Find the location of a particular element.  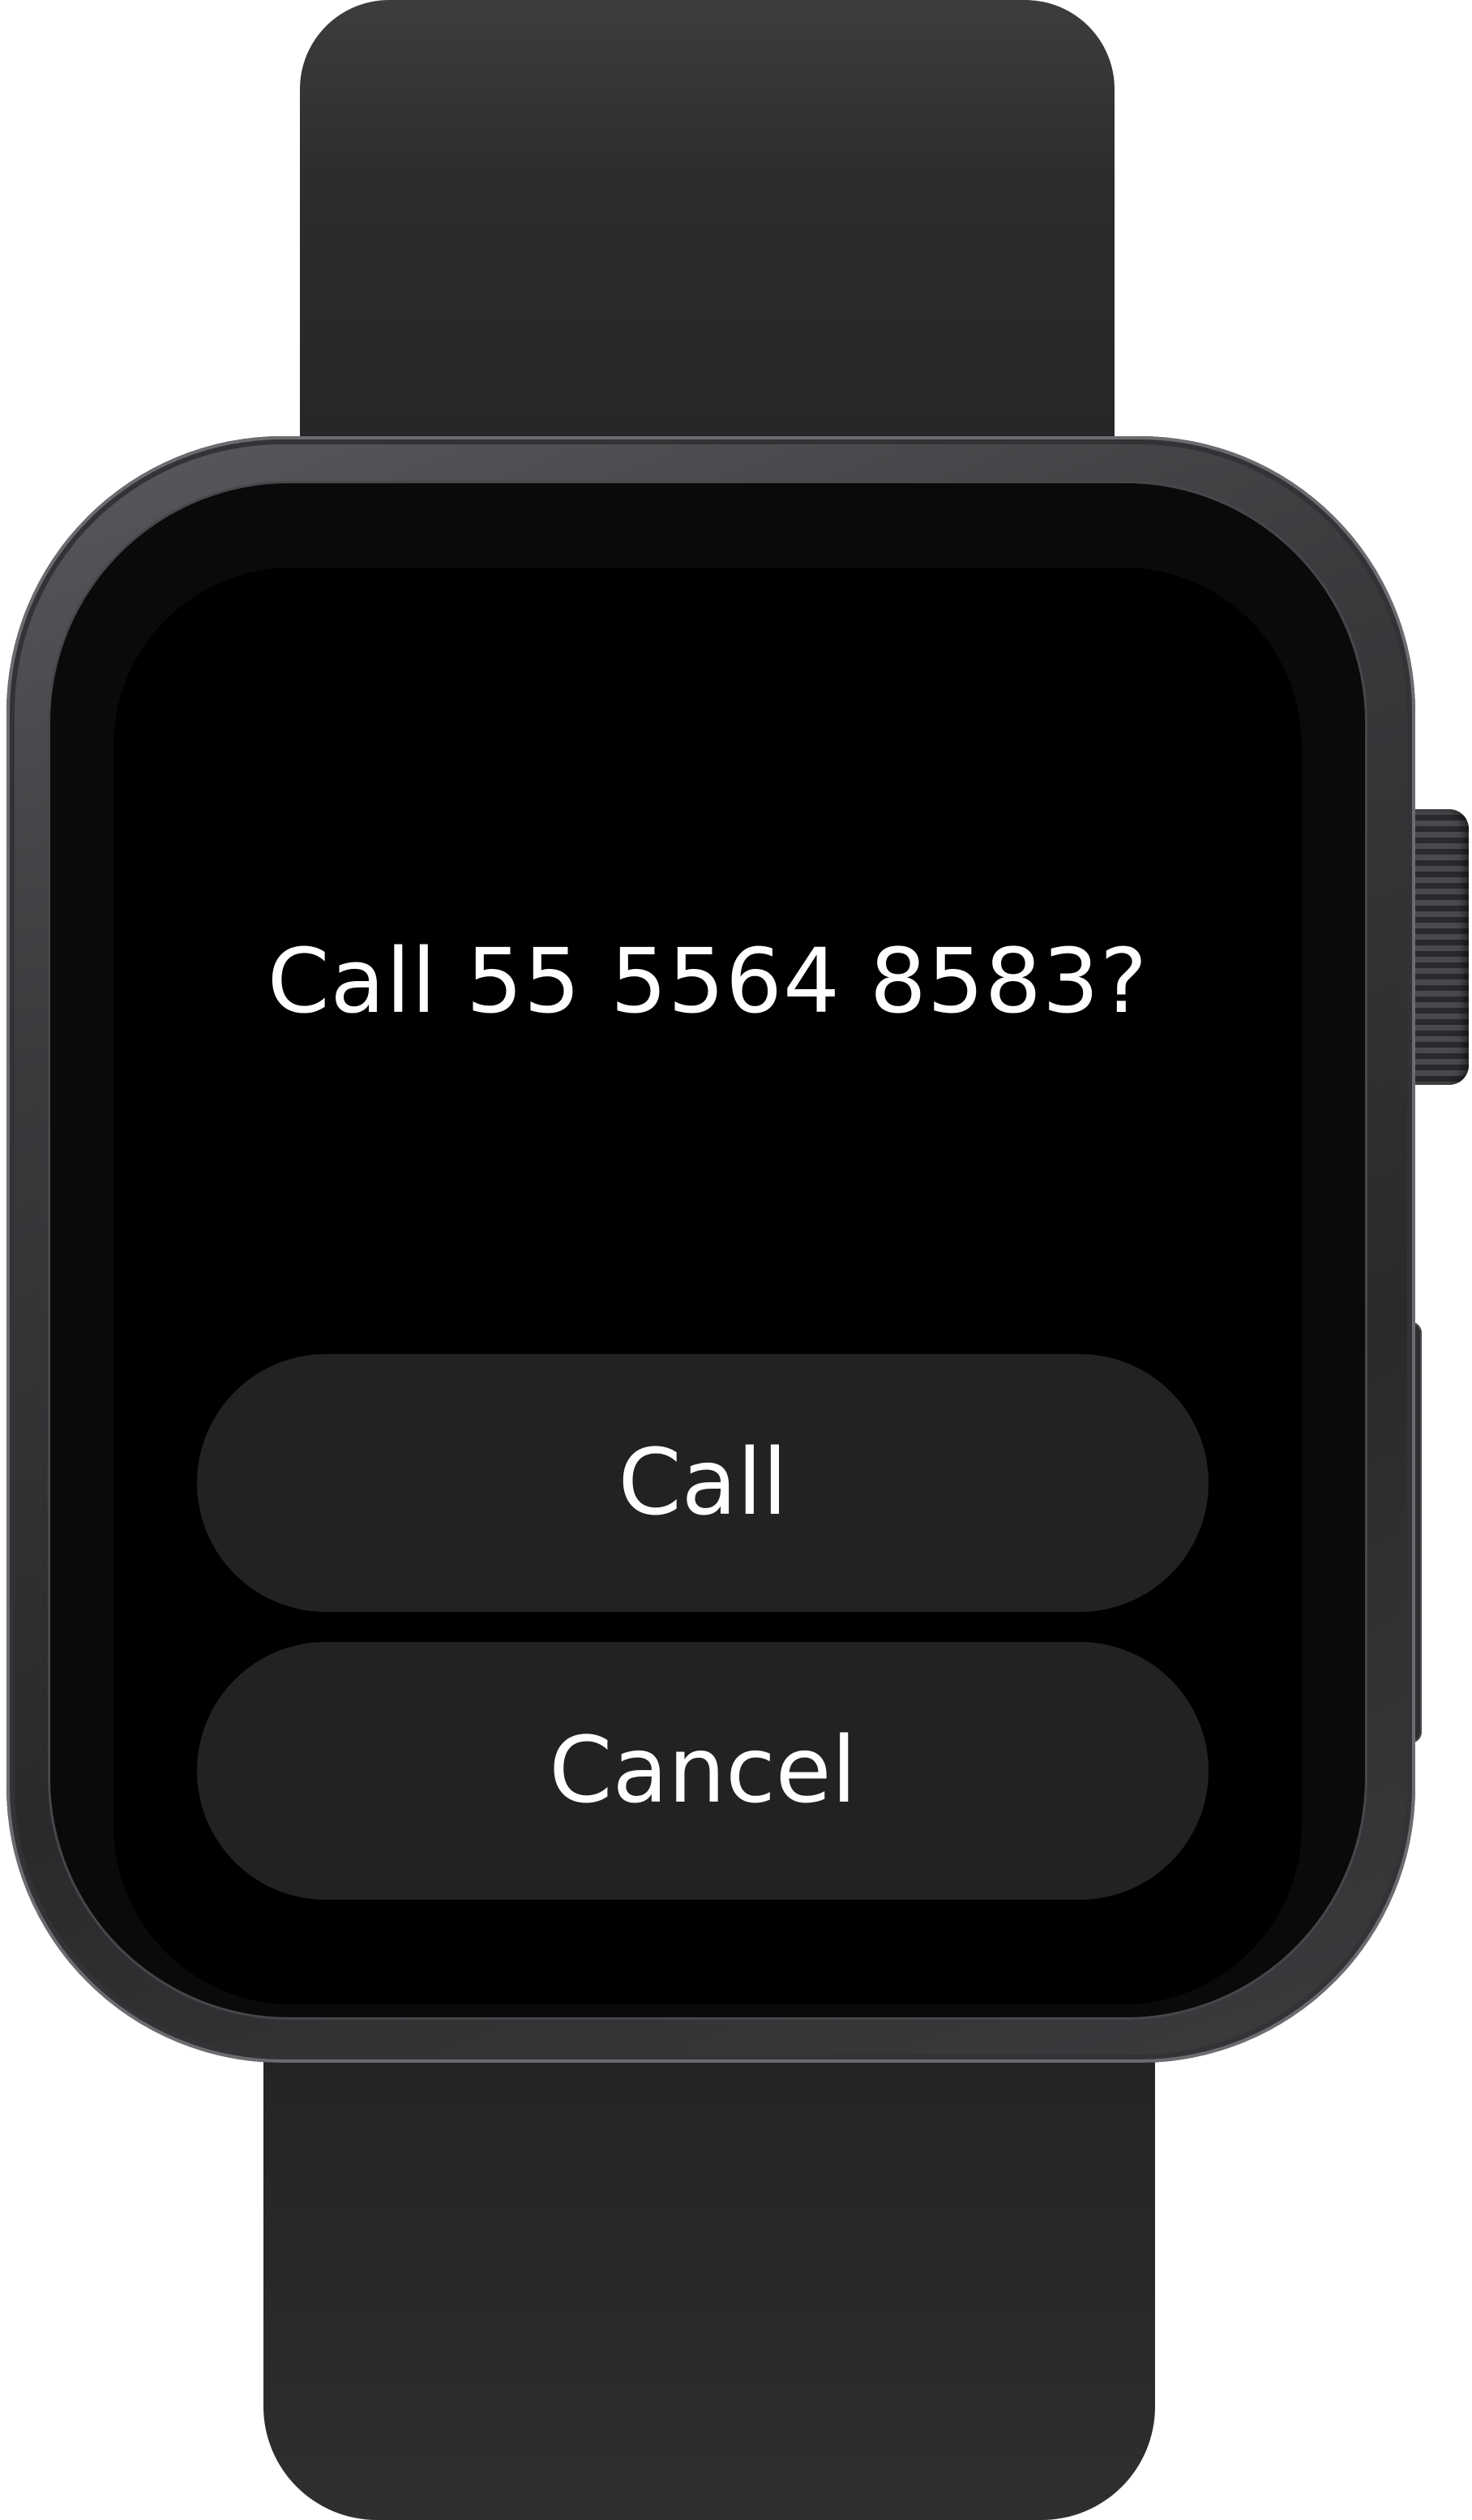

call-button-label: Call is located at coordinates (703, 1483).